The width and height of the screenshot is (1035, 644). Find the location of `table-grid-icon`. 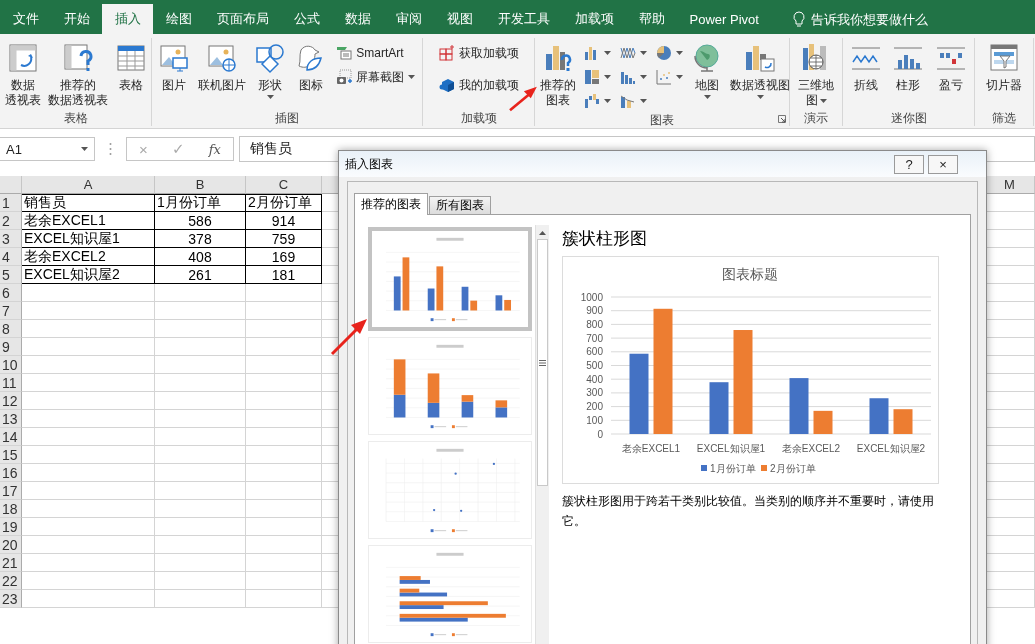

table-grid-icon is located at coordinates (131, 58).